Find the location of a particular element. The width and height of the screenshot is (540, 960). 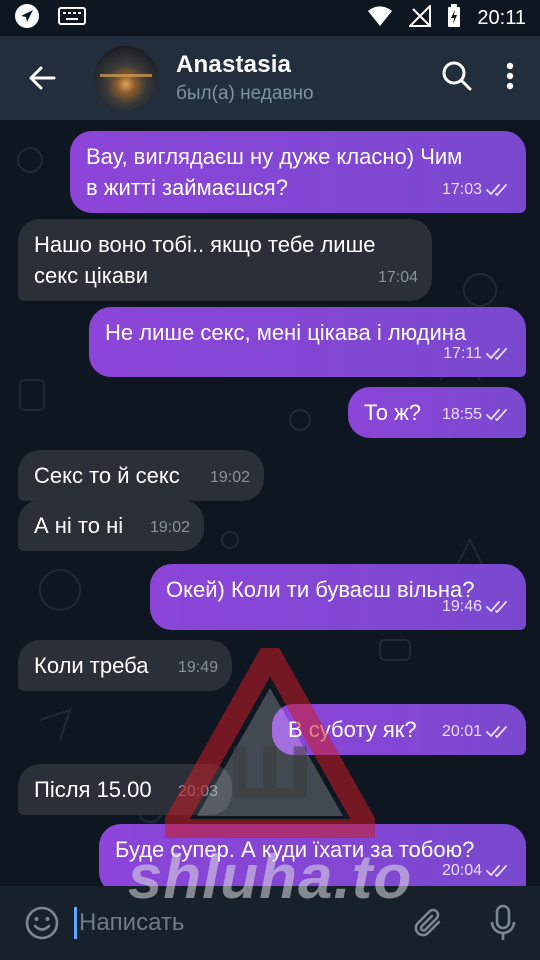

message-time: 20:01 is located at coordinates (461, 731).